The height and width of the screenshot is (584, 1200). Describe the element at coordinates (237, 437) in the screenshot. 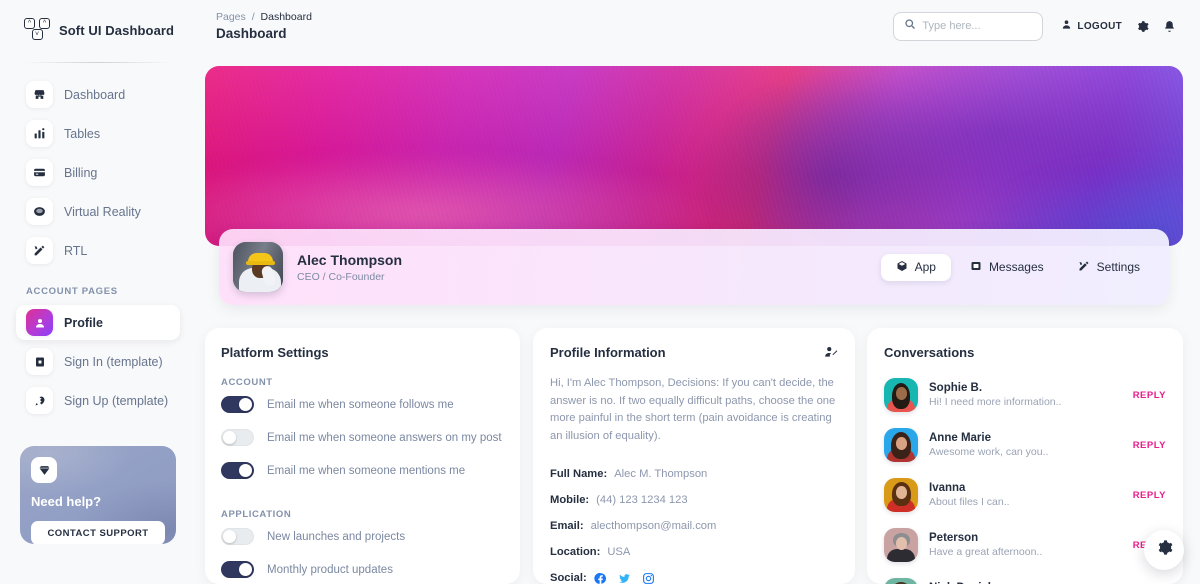

I see `toggle-email-answers` at that location.